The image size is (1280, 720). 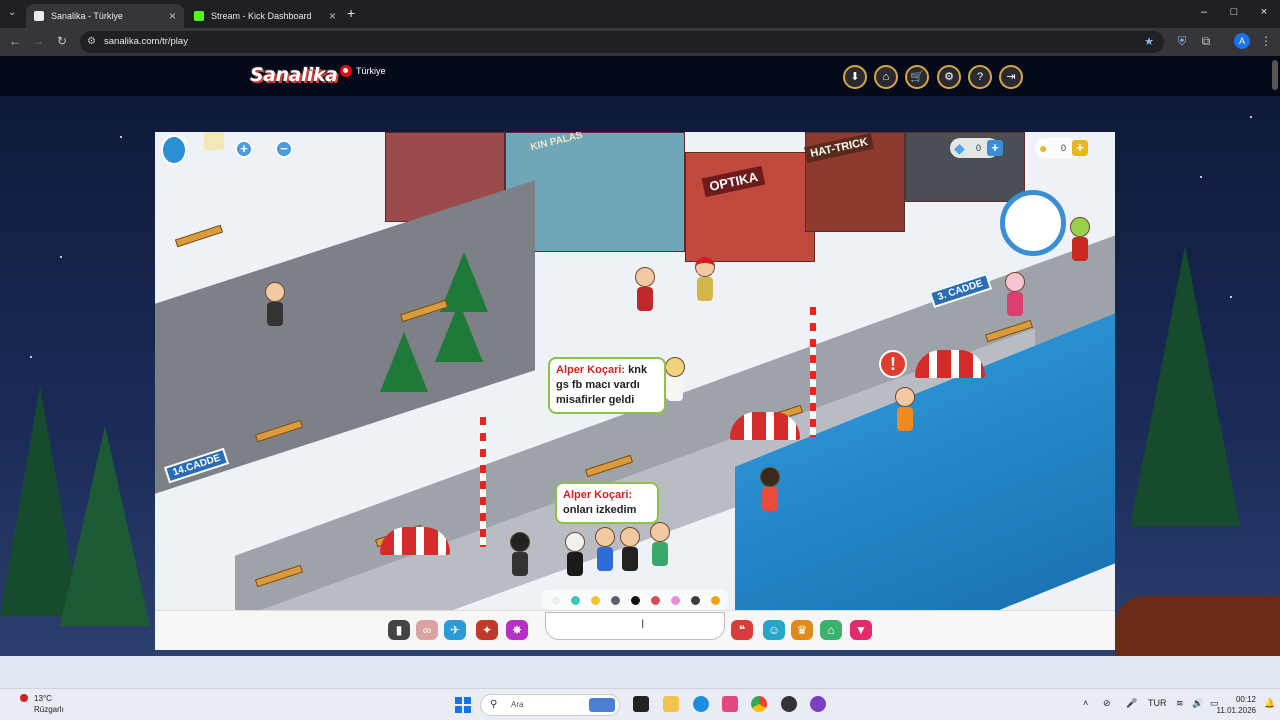 What do you see at coordinates (861, 630) in the screenshot?
I see `menu-dropdown-icon: ▼` at bounding box center [861, 630].